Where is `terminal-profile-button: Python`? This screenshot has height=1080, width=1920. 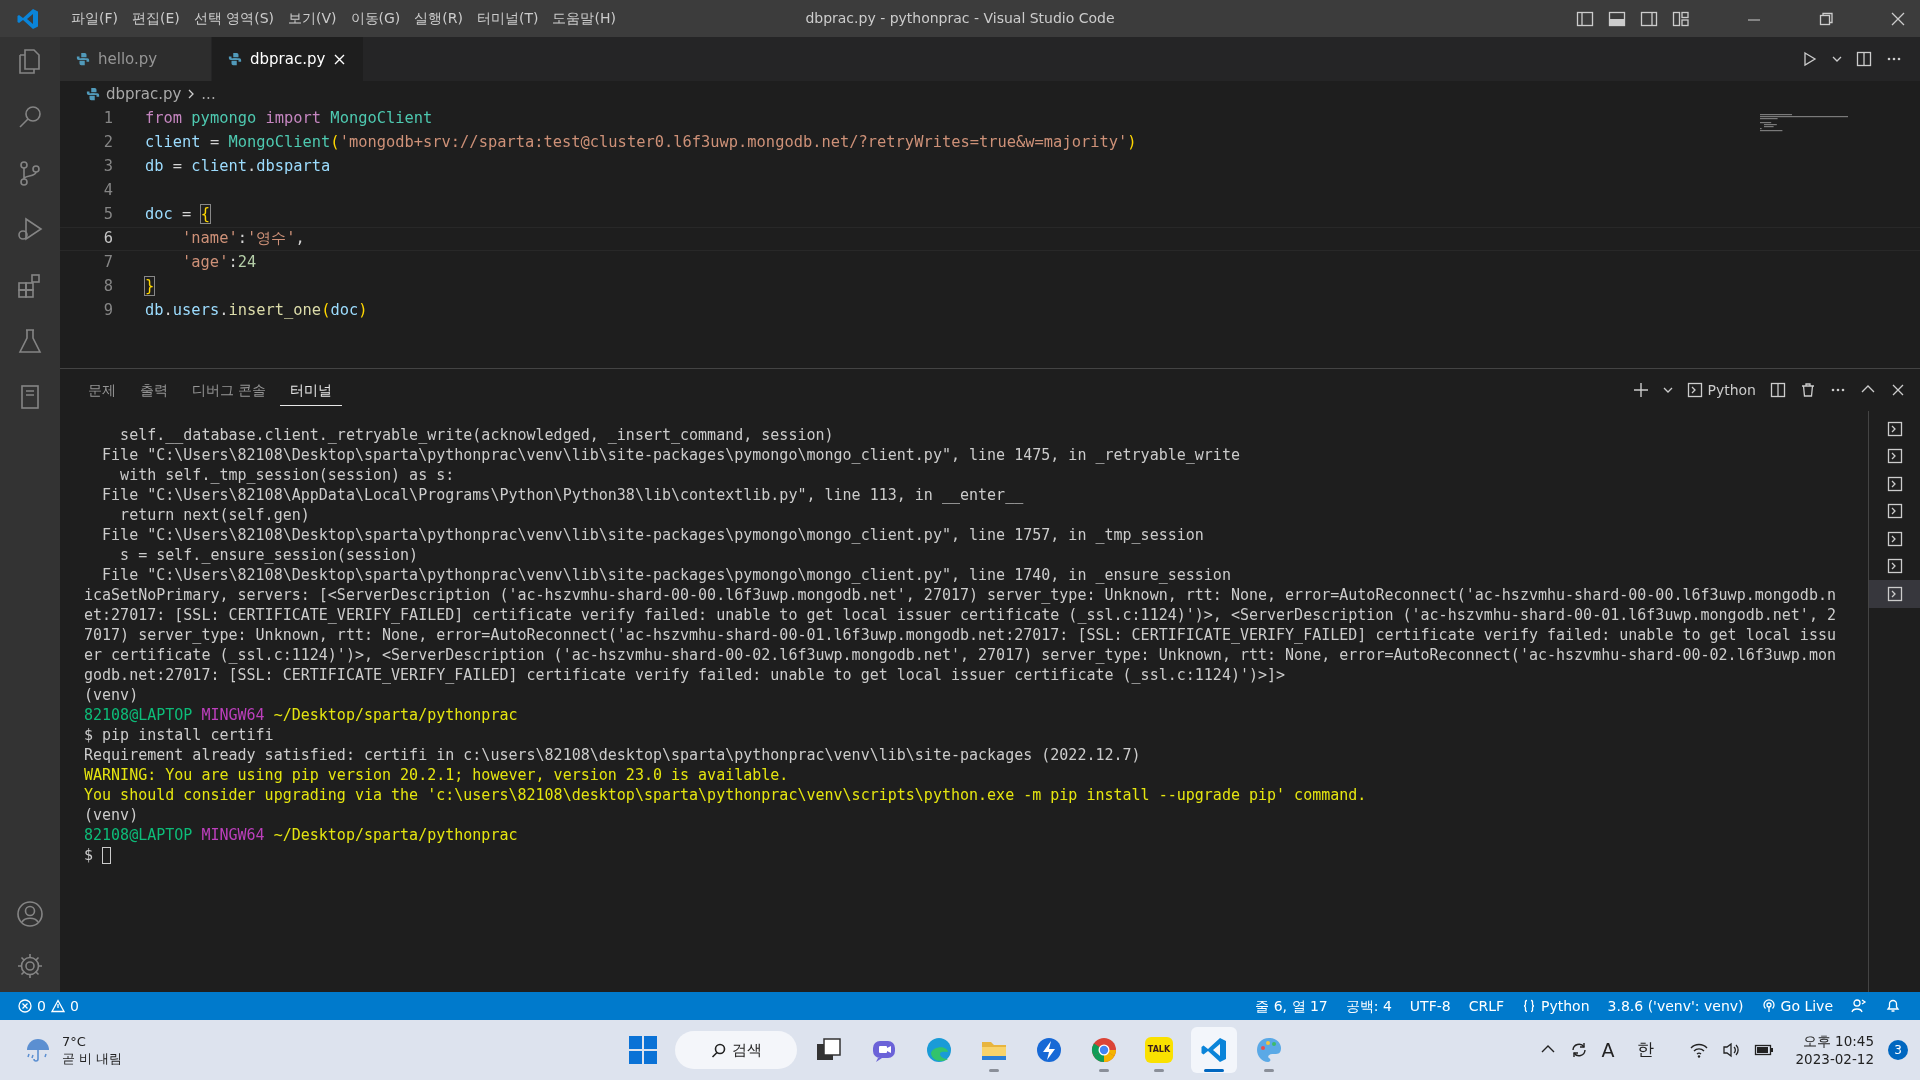
terminal-profile-button: Python is located at coordinates (1721, 390).